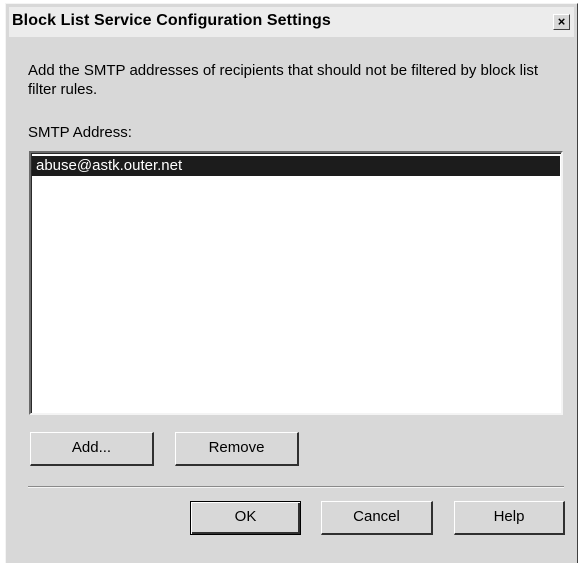 The height and width of the screenshot is (563, 578). Describe the element at coordinates (296, 166) in the screenshot. I see `smtp-address-item: abuse@astk.outer.net` at that location.